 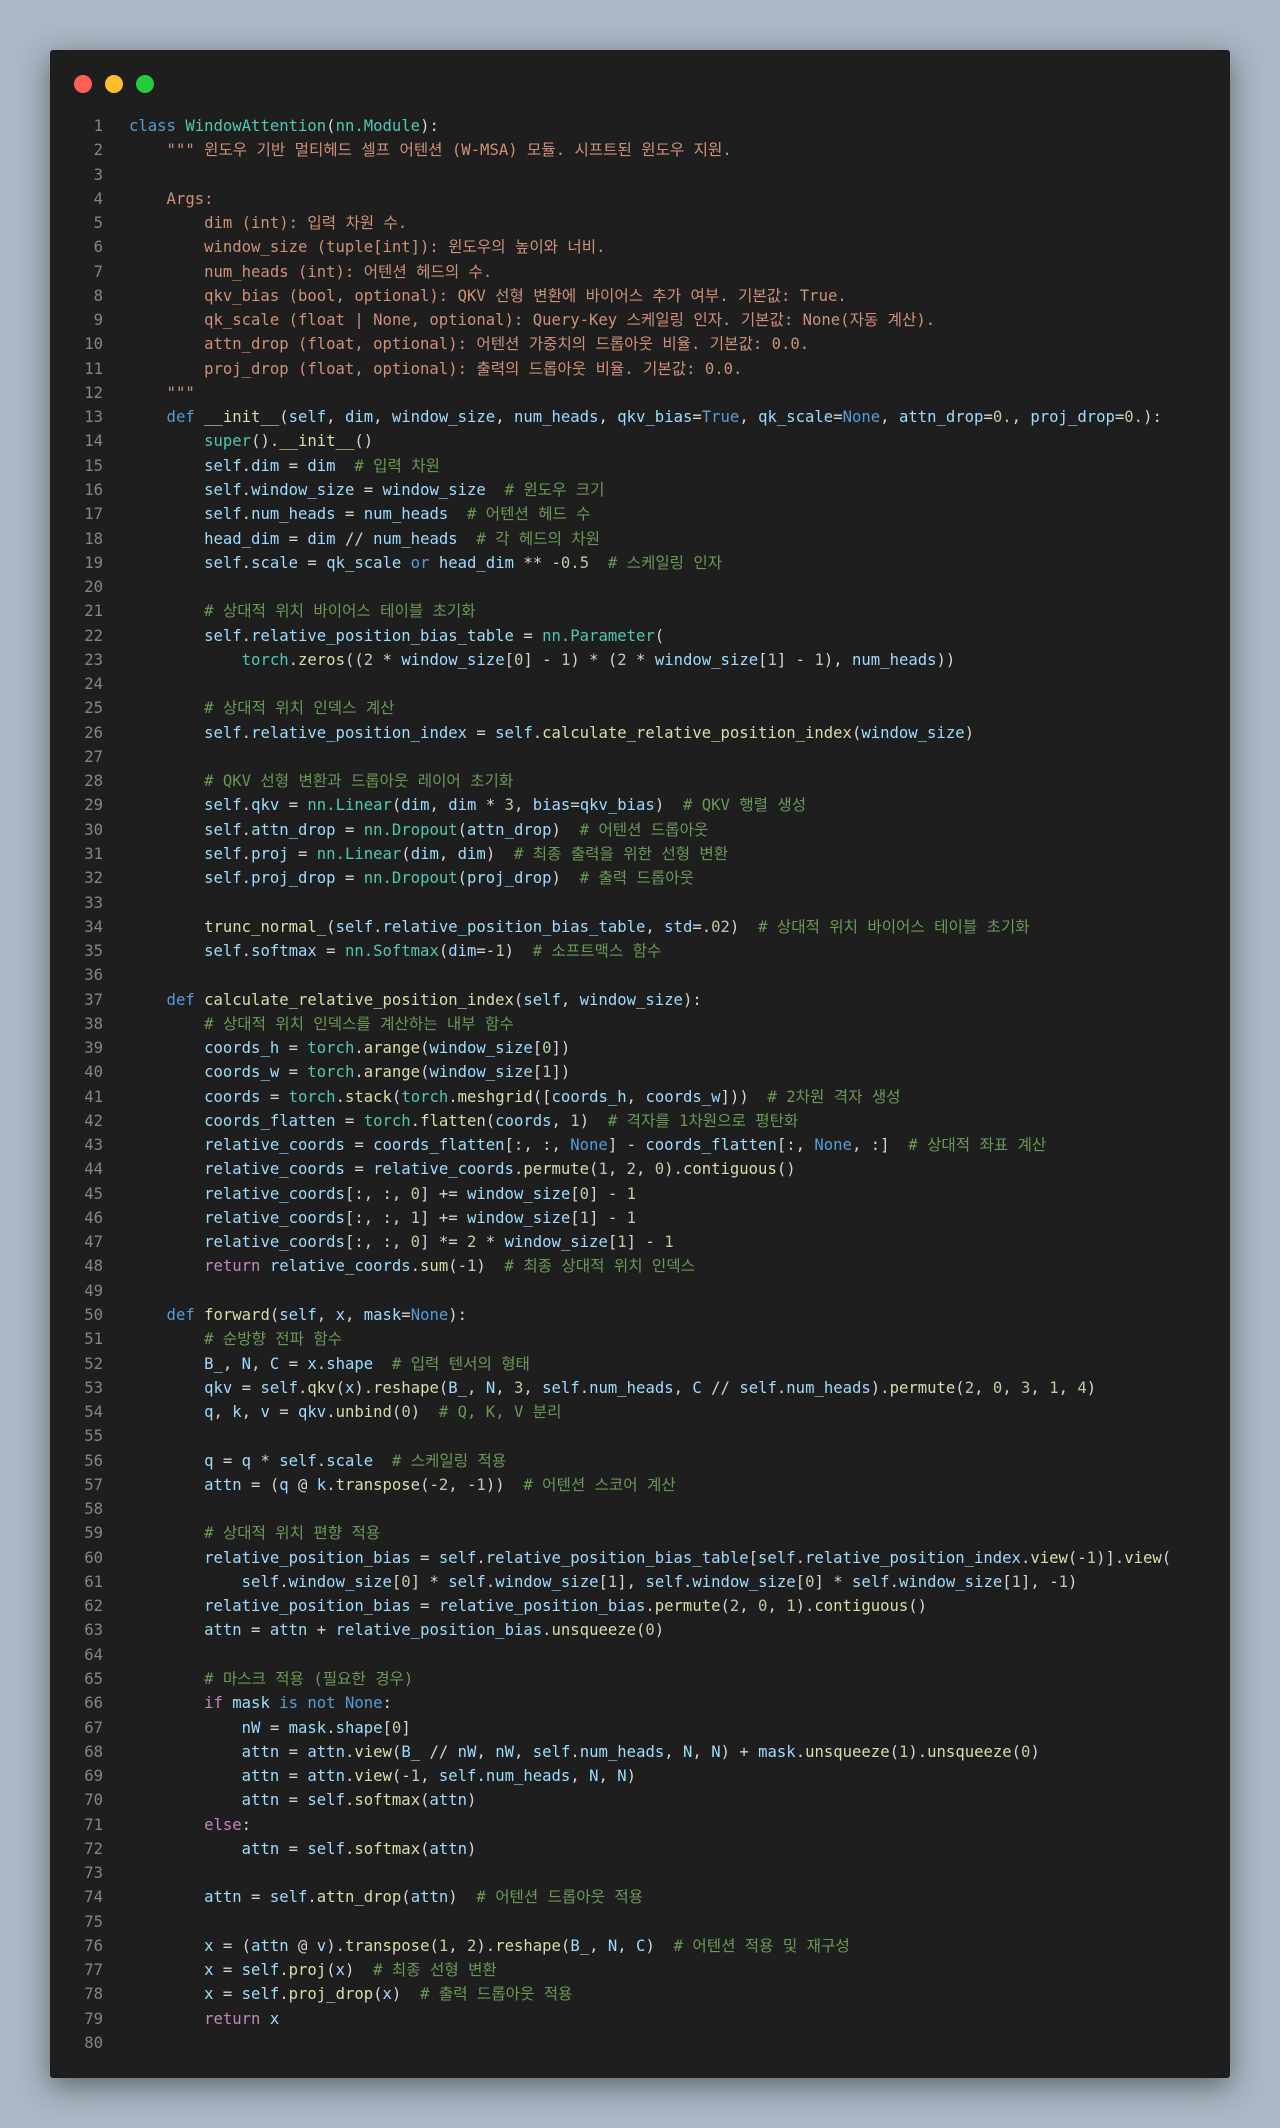 I want to click on line-number: 38, so click(x=93, y=1023).